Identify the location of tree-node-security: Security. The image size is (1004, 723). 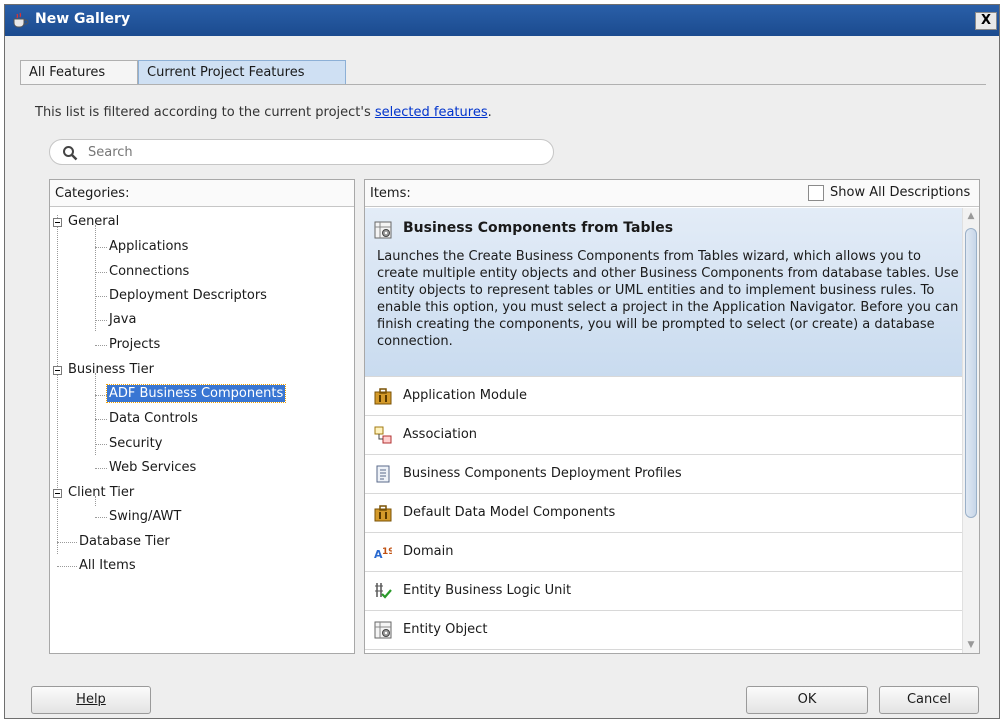
(135, 443).